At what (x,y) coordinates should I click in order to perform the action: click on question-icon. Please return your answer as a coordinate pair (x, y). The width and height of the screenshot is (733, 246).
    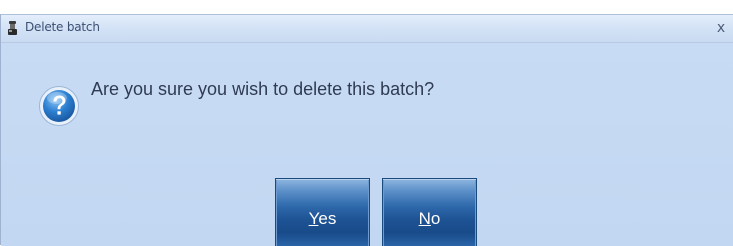
    Looking at the image, I should click on (59, 106).